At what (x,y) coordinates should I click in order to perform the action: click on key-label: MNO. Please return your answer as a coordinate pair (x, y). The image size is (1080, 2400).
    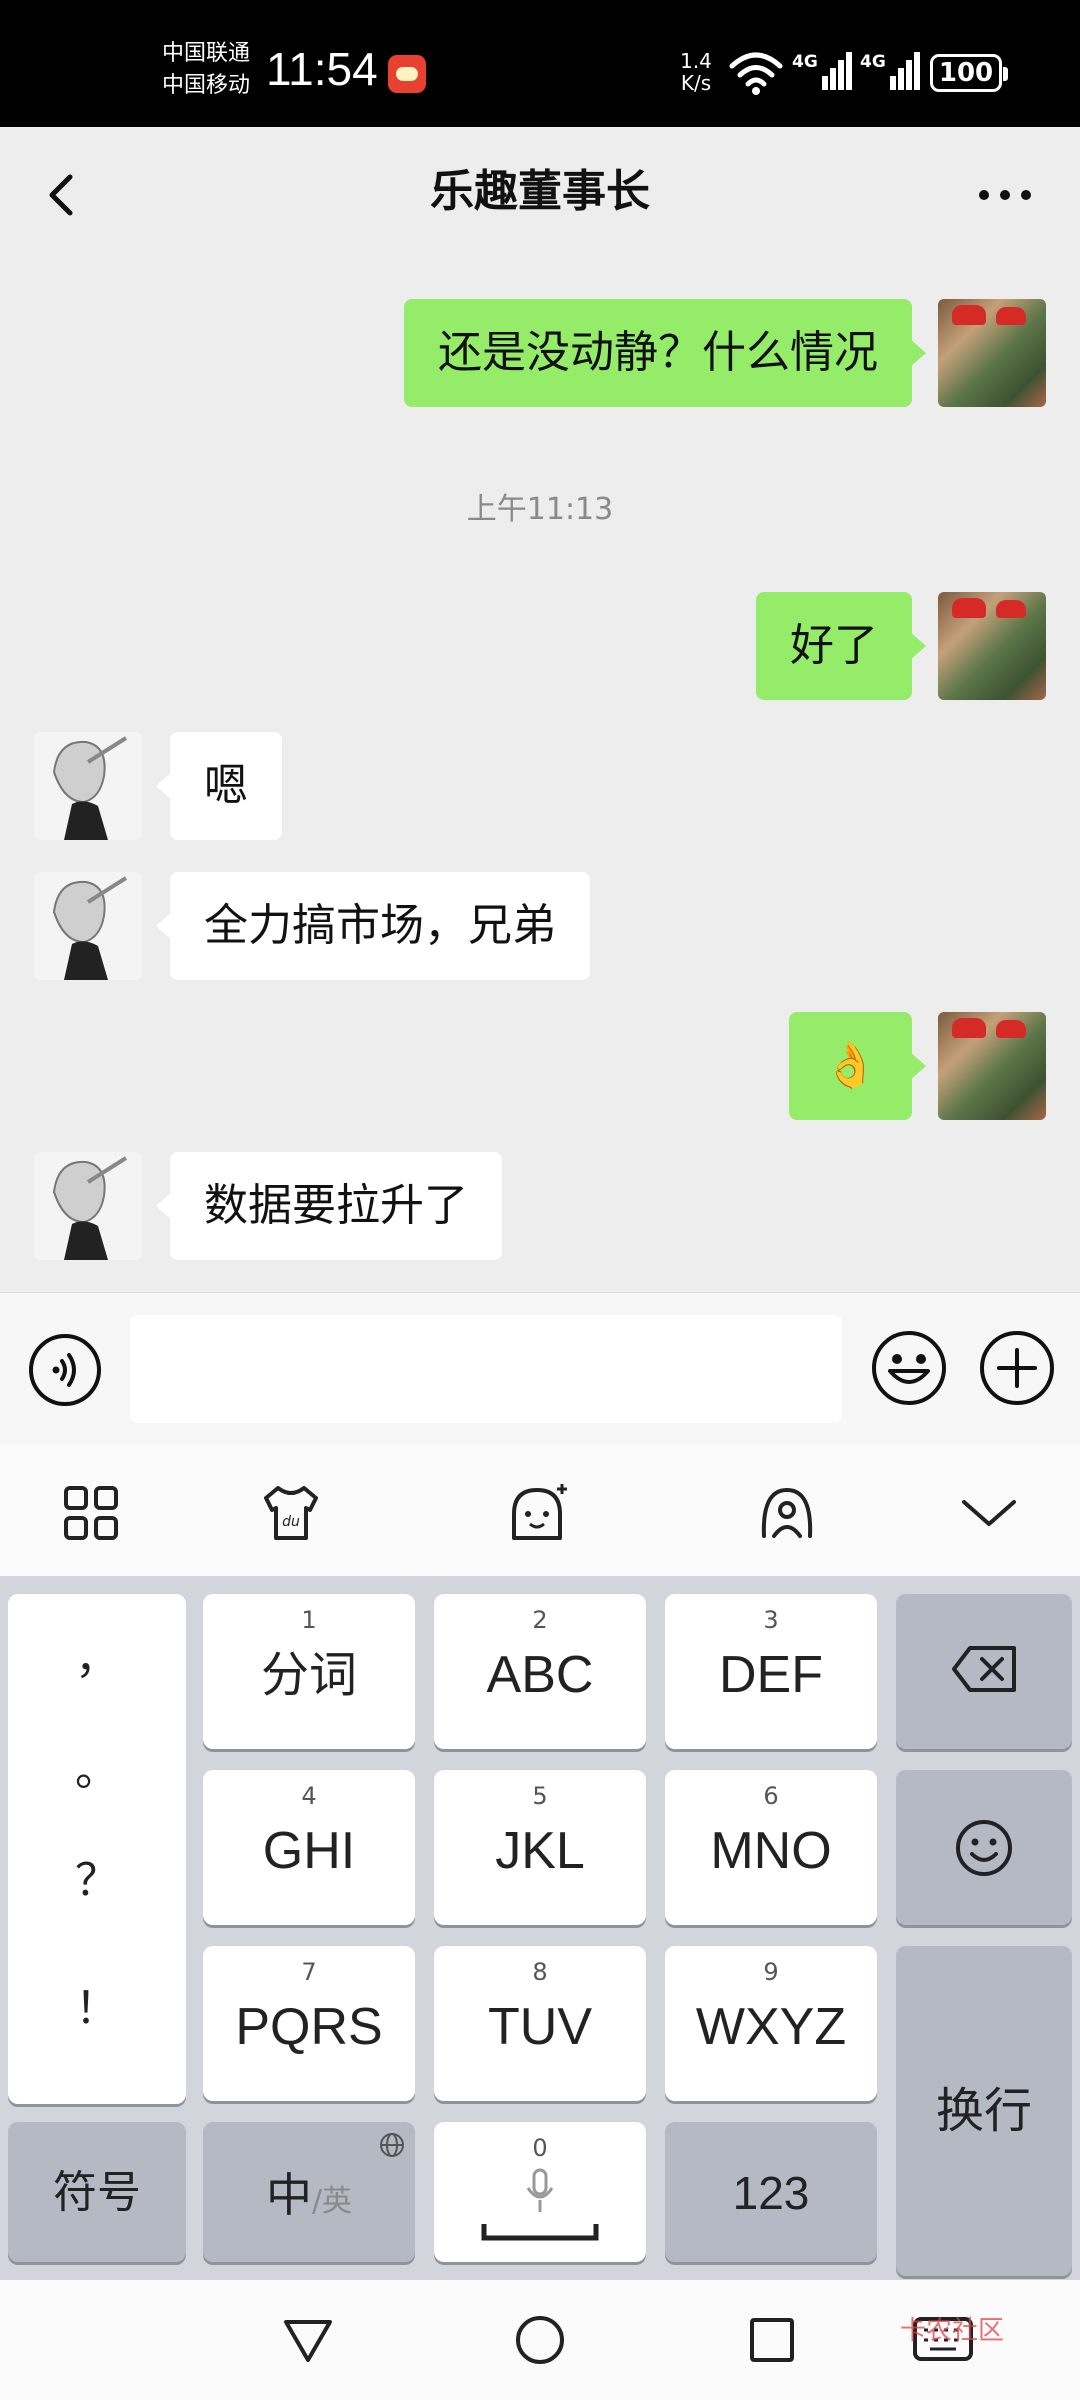
    Looking at the image, I should click on (771, 1851).